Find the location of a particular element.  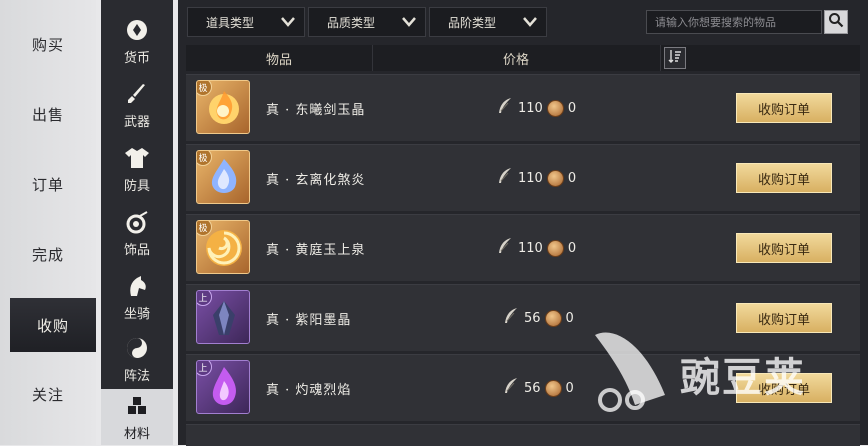

table-header: 物品 价格 is located at coordinates (523, 58).